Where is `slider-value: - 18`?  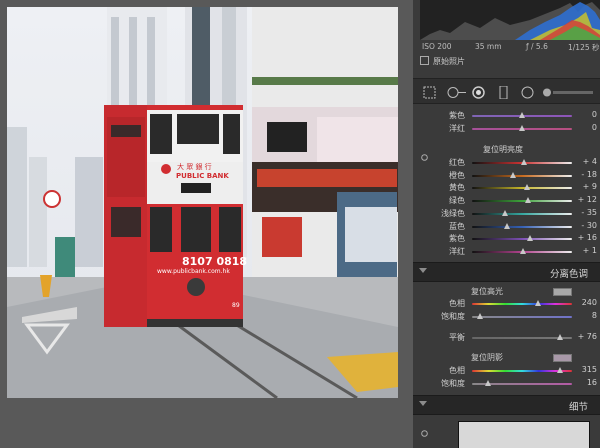
slider-value: - 18 is located at coordinates (589, 174).